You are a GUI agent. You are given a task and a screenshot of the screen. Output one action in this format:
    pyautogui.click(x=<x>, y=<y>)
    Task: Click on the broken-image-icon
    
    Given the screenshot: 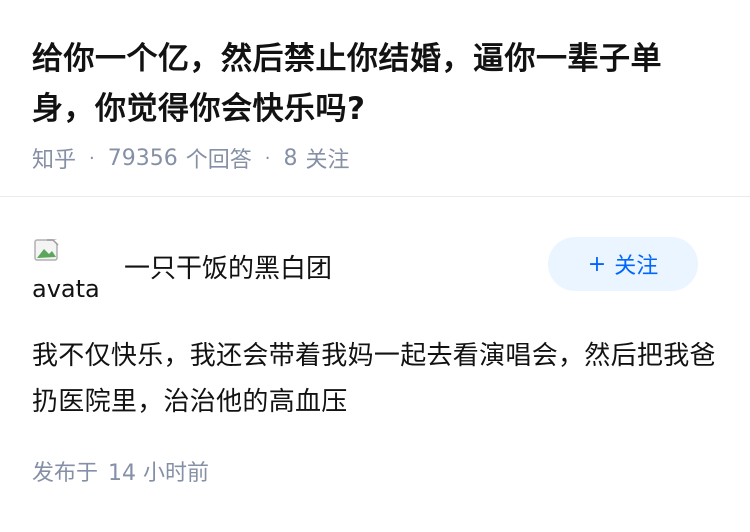 What is the action you would take?
    pyautogui.click(x=46, y=250)
    